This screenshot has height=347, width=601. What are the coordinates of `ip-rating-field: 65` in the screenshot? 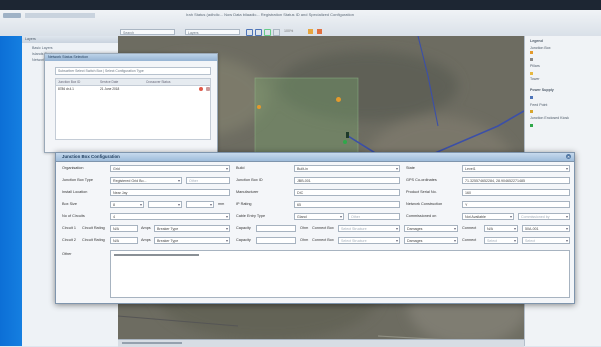 It's located at (347, 204).